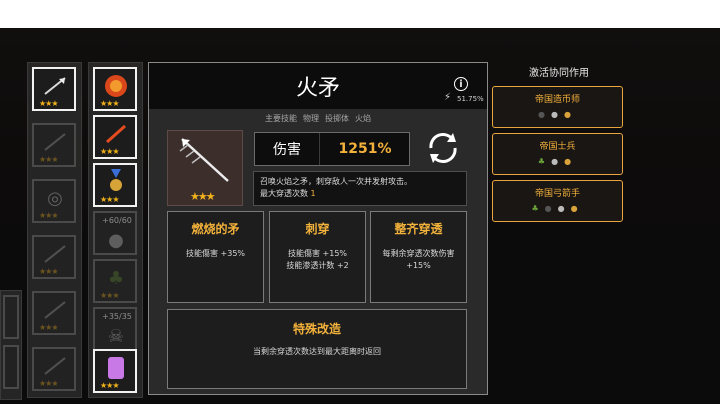 The width and height of the screenshot is (720, 404). I want to click on upgrade-line: 技能傷害 +15%, so click(317, 253).